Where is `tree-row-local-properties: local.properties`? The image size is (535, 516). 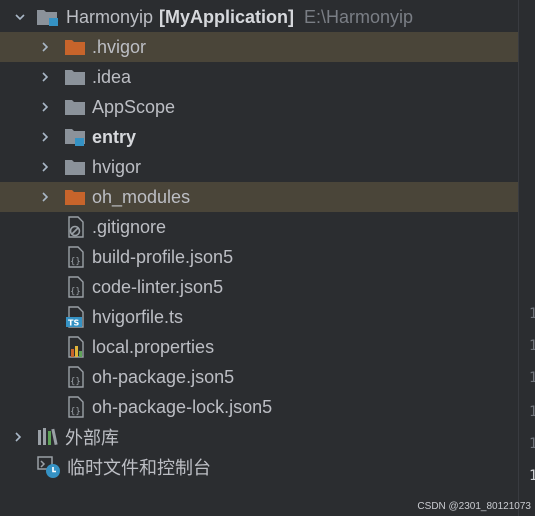
tree-row-local-properties: local.properties is located at coordinates (259, 347).